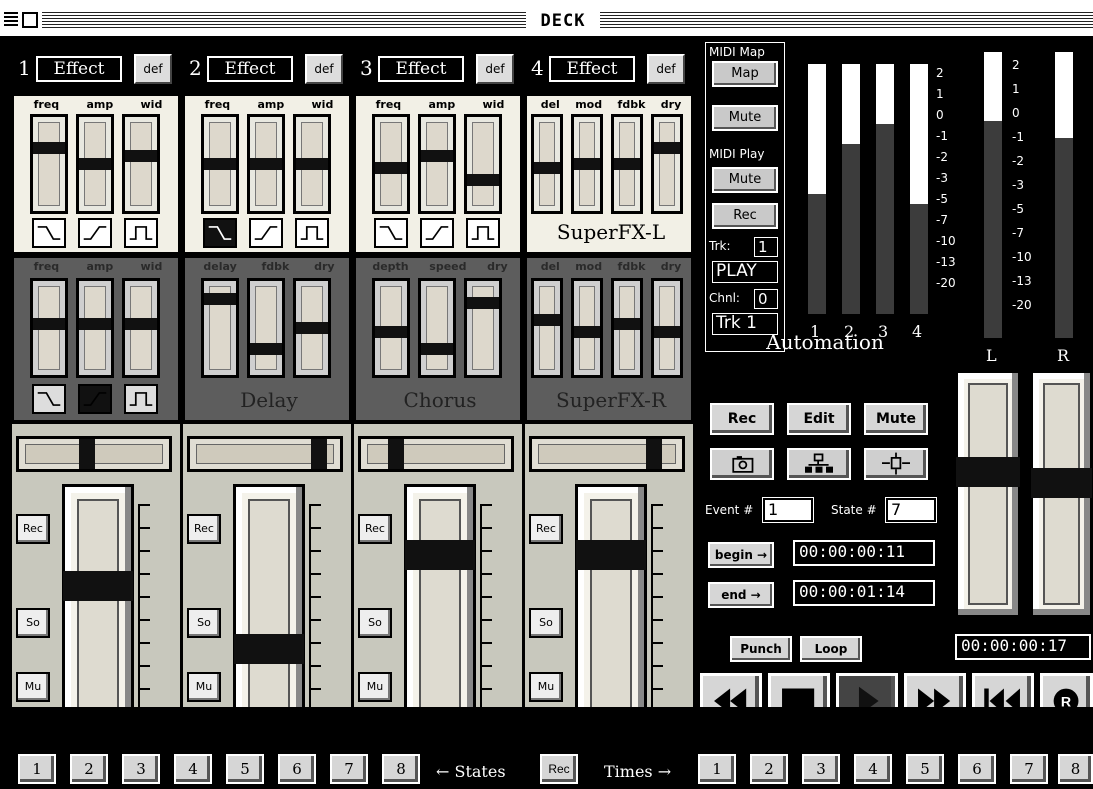 The width and height of the screenshot is (1093, 789). What do you see at coordinates (745, 180) in the screenshot?
I see `midi-play-mute-button: Mute` at bounding box center [745, 180].